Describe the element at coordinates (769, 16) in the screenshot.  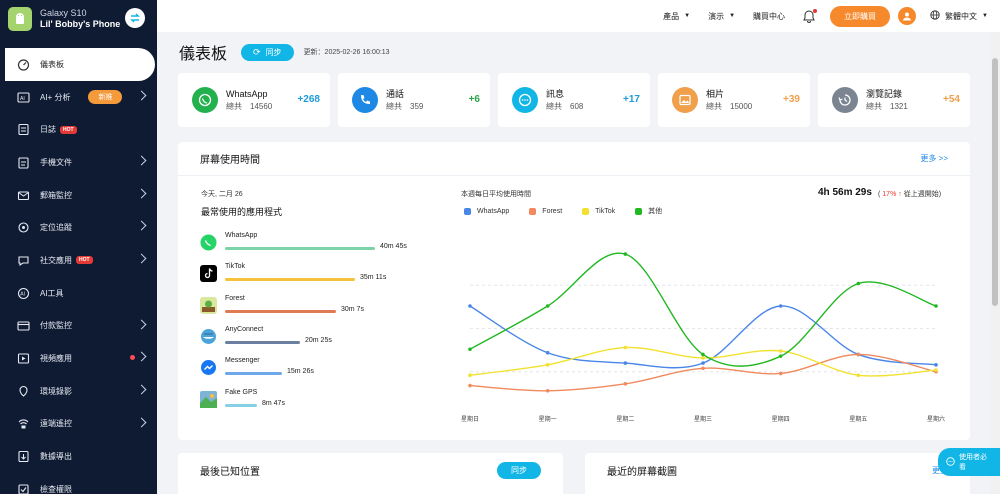
I see `menu-purchase-center: 購買中心` at that location.